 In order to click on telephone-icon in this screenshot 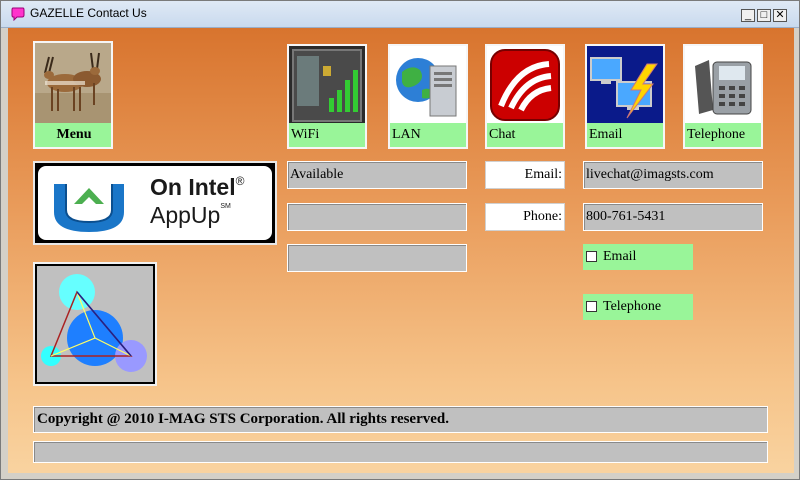, I will do `click(723, 85)`.